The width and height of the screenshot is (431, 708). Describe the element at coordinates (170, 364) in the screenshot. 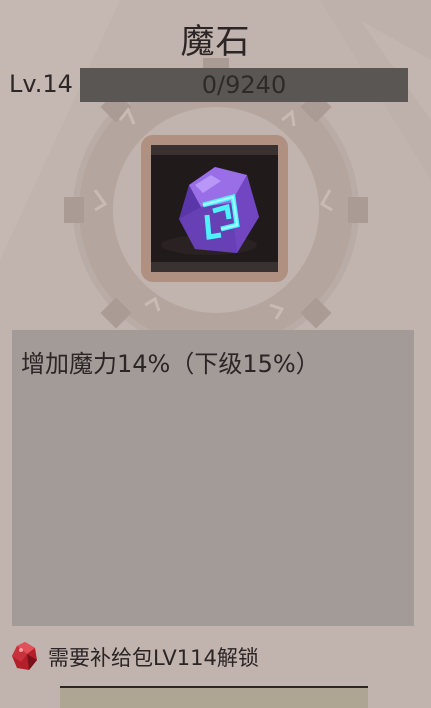

I see `item-description: 增加魔力14%（下级15%）` at that location.